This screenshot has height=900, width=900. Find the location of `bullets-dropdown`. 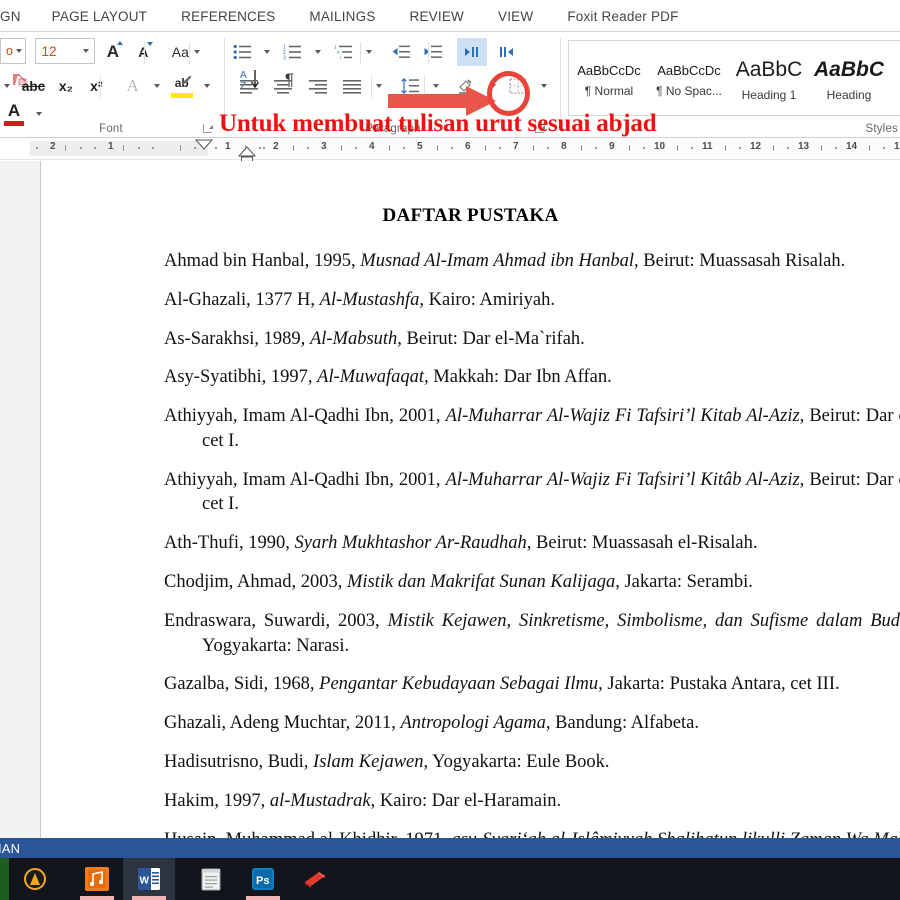

bullets-dropdown is located at coordinates (267, 52).